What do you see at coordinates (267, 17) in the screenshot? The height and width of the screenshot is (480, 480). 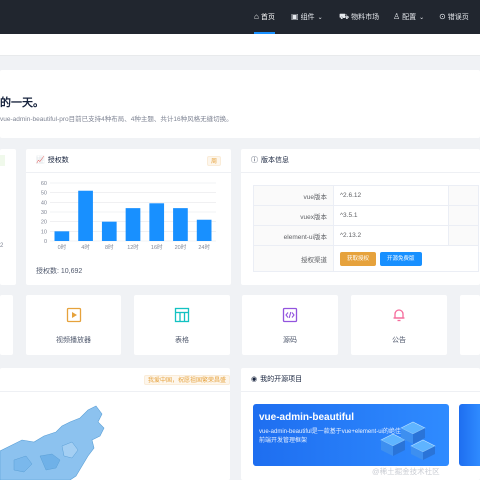 I see `nav-label: 首页` at bounding box center [267, 17].